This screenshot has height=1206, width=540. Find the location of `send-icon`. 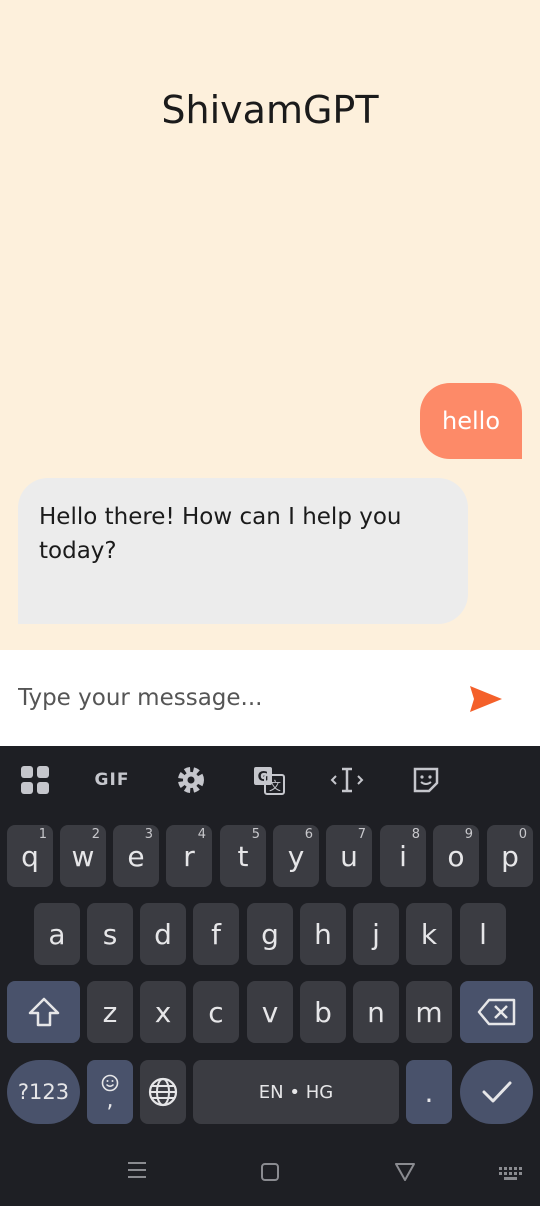

send-icon is located at coordinates (486, 699).